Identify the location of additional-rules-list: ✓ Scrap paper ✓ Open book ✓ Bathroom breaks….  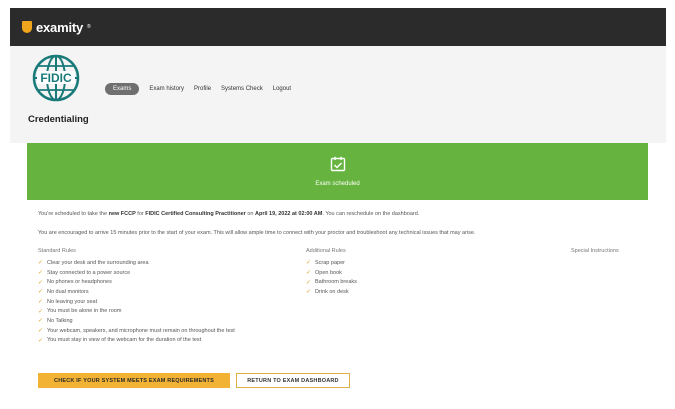
(331, 277).